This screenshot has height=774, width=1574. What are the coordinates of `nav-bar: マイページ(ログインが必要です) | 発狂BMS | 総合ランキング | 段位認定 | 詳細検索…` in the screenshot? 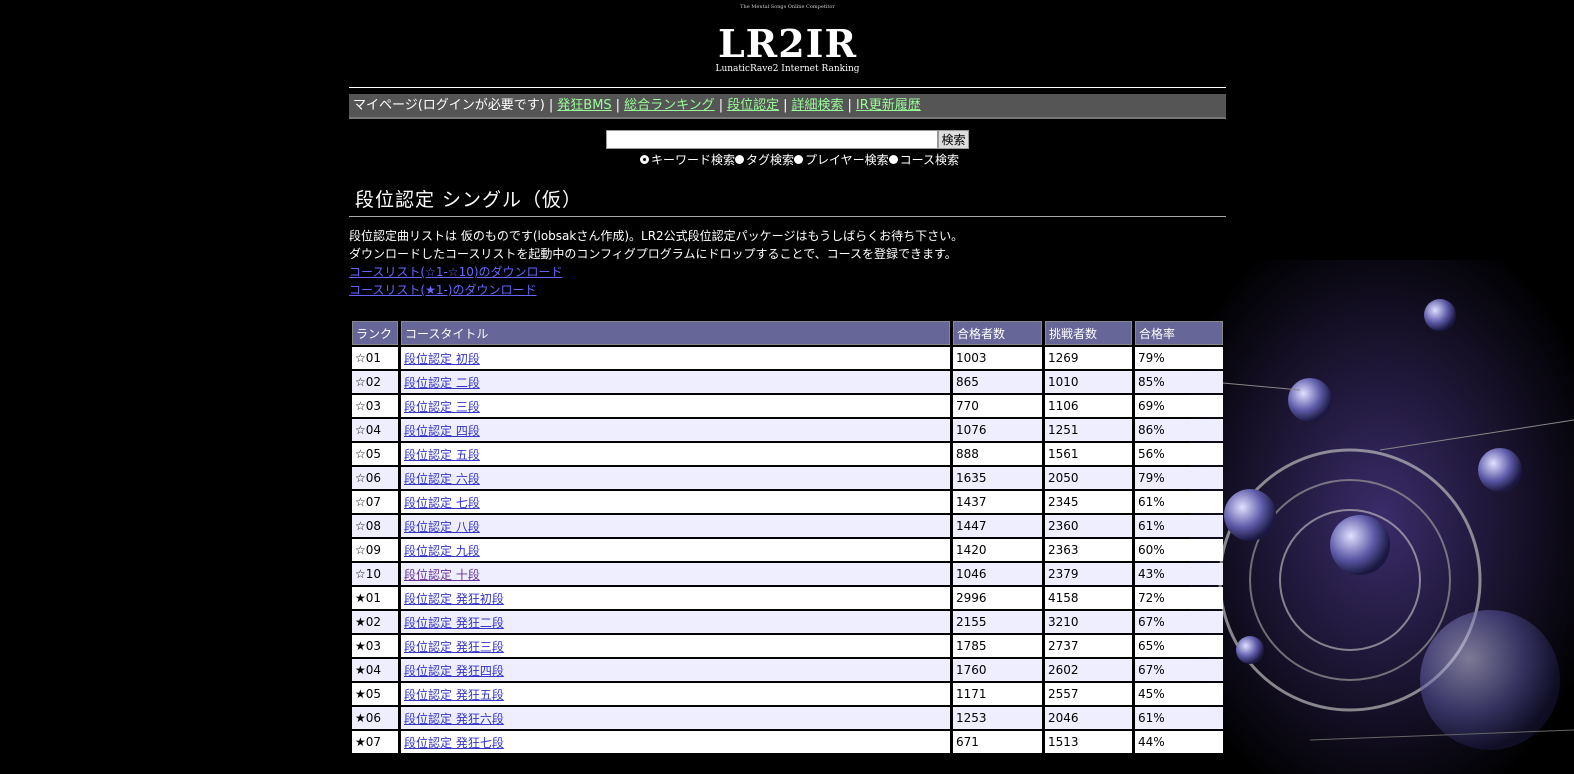 It's located at (787, 106).